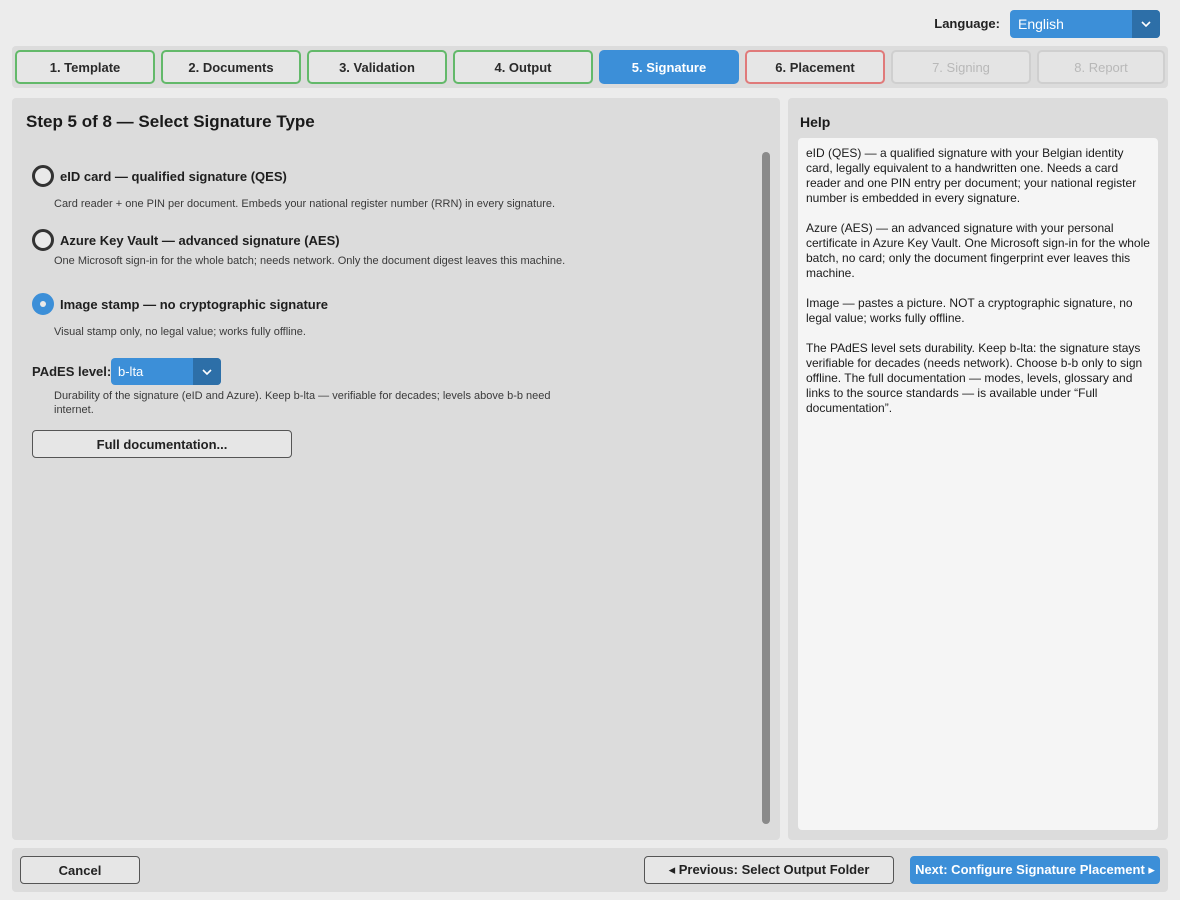 The image size is (1180, 900). I want to click on option-image: Image stamp — no cryptographic signature, so click(180, 304).